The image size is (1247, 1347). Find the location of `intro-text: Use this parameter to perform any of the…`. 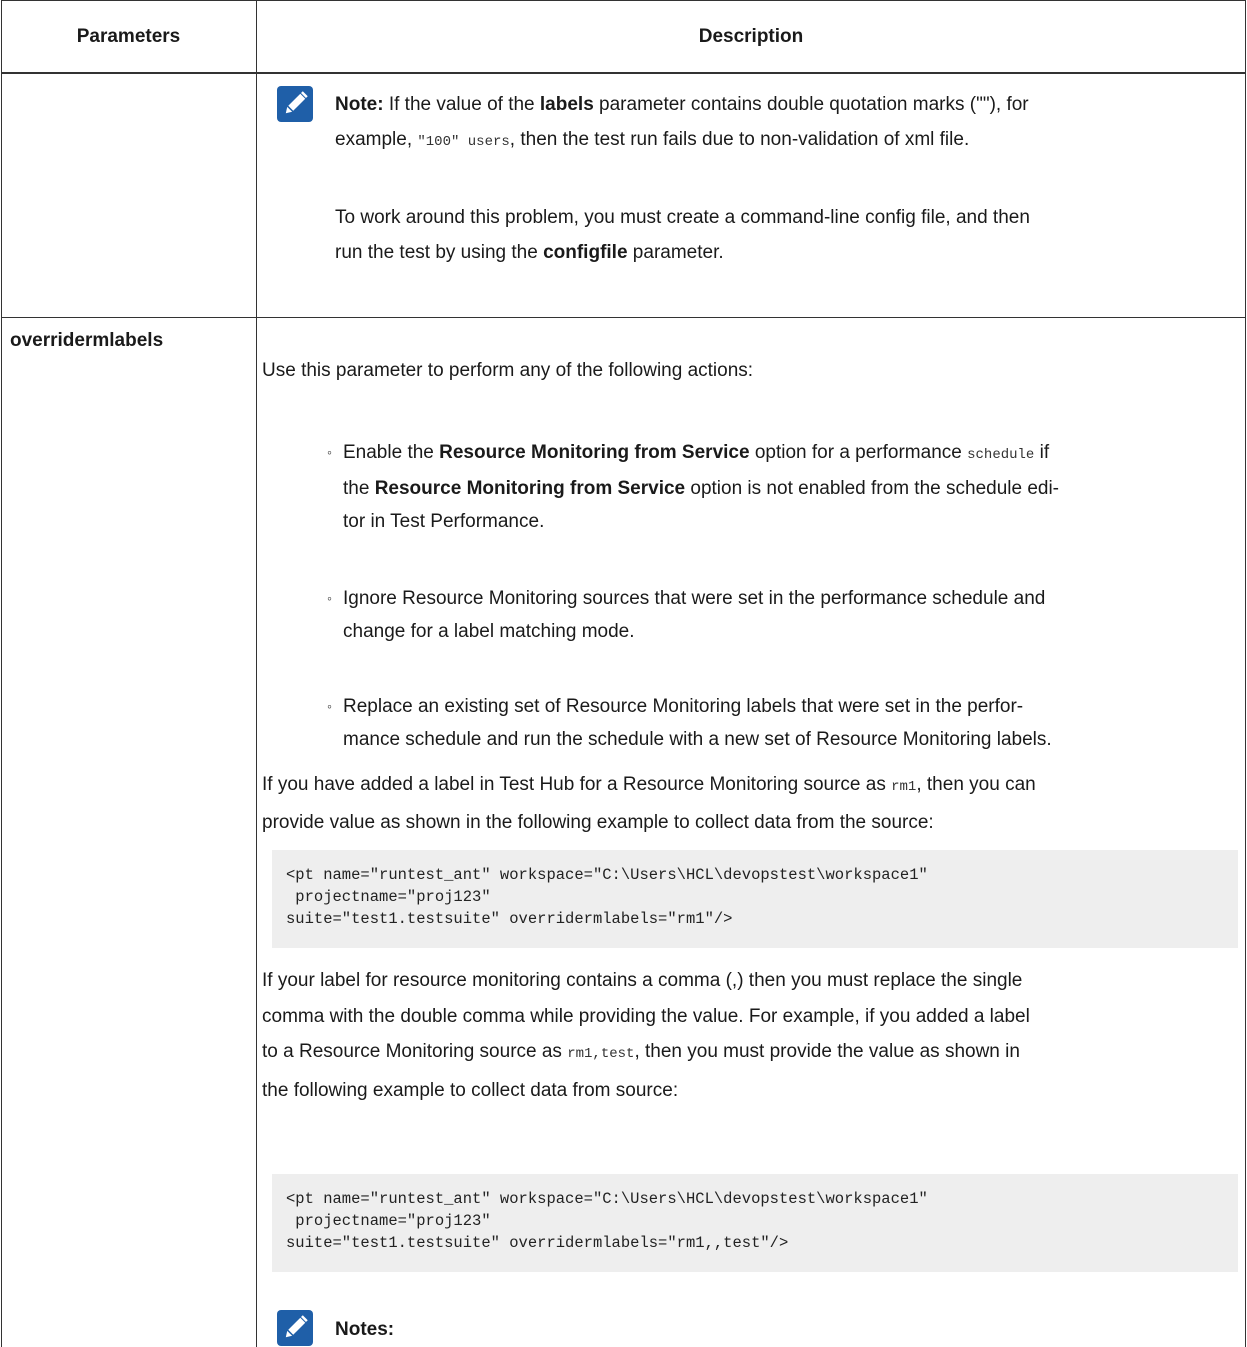

intro-text: Use this parameter to perform any of the… is located at coordinates (508, 370).